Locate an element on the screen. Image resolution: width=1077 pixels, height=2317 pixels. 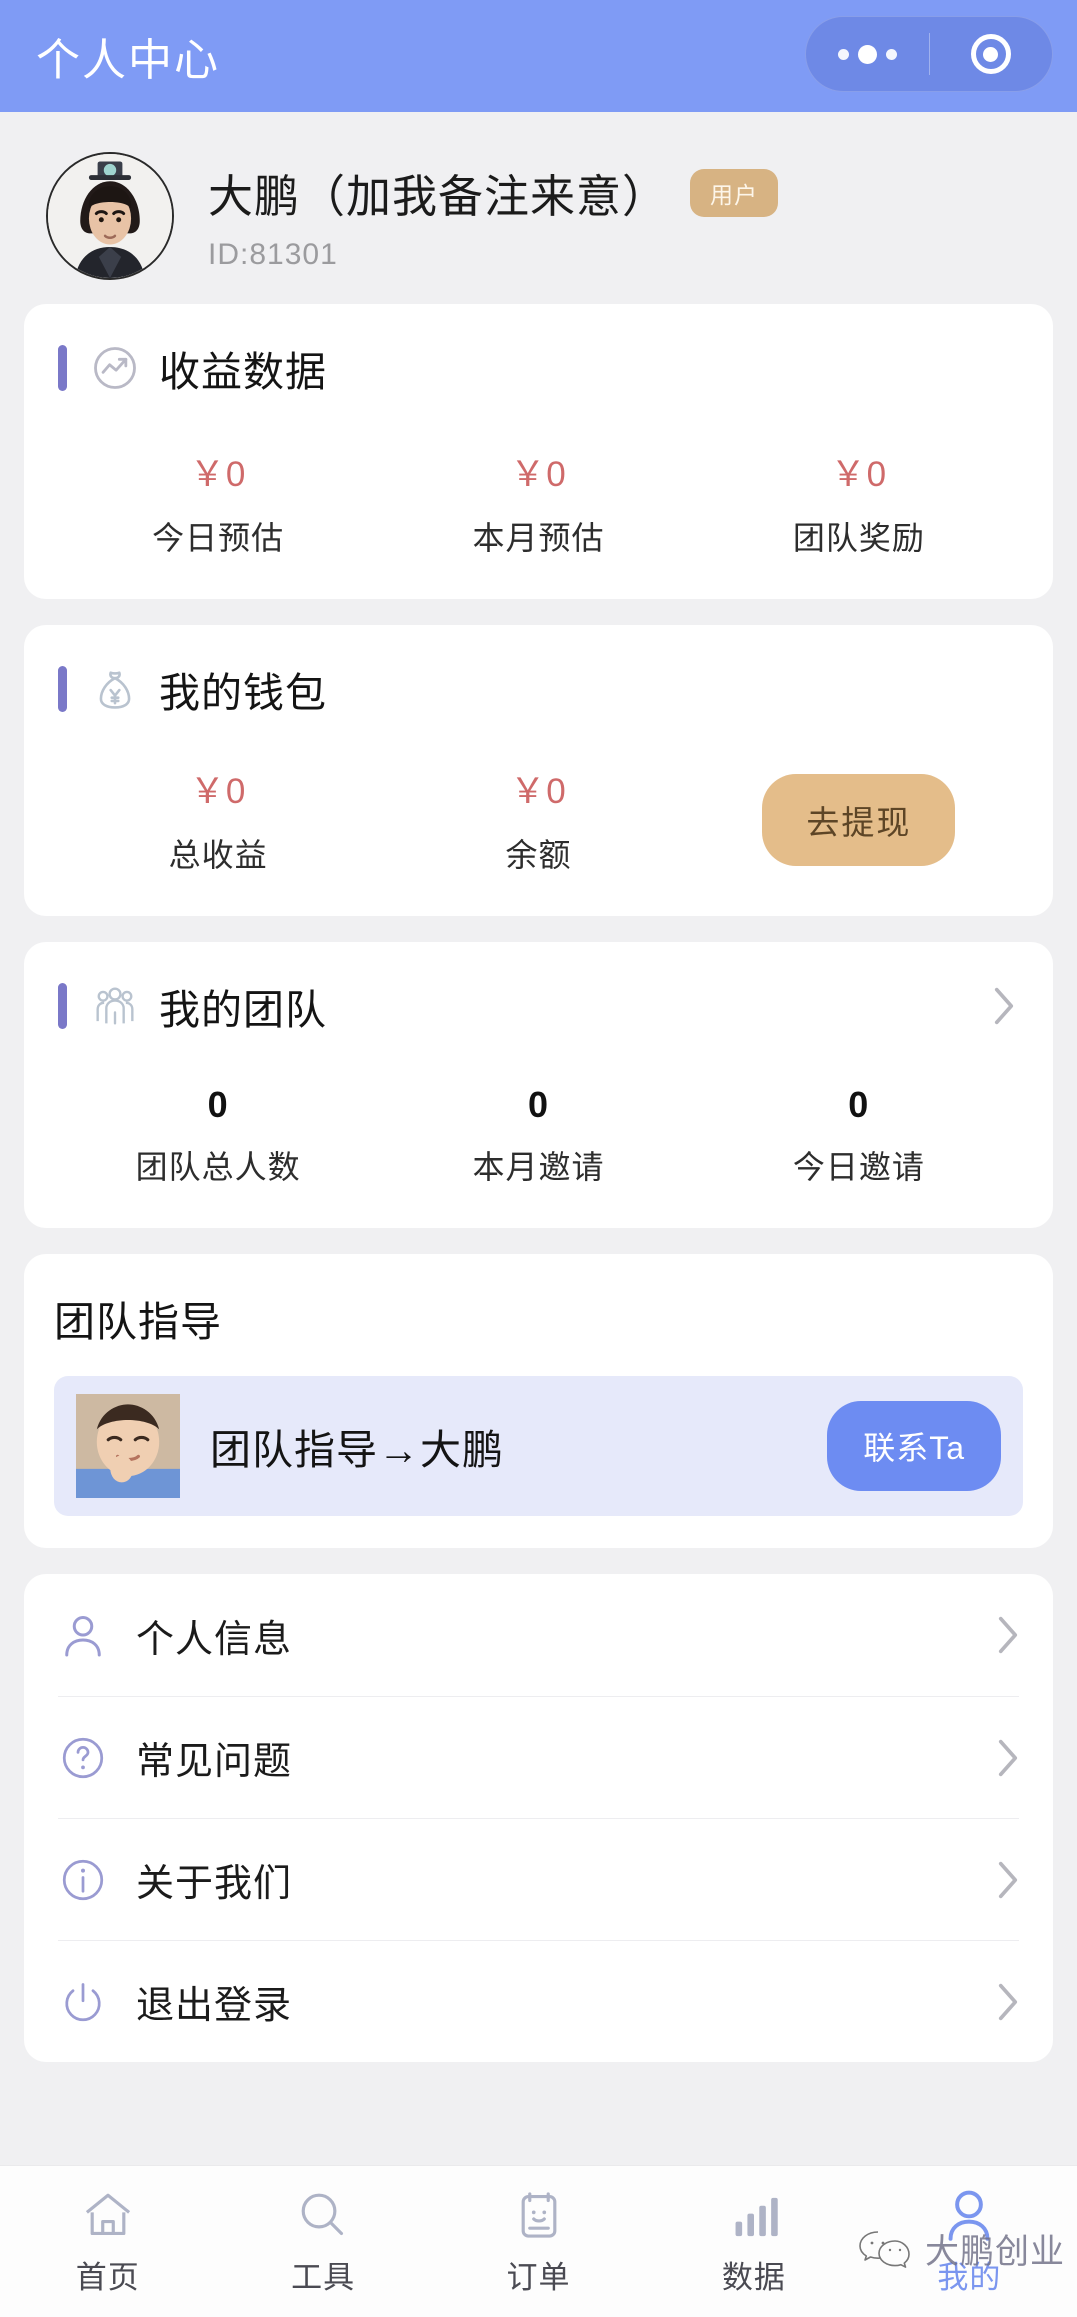
wallet-card-title: 我的钱包 is located at coordinates (243, 693).